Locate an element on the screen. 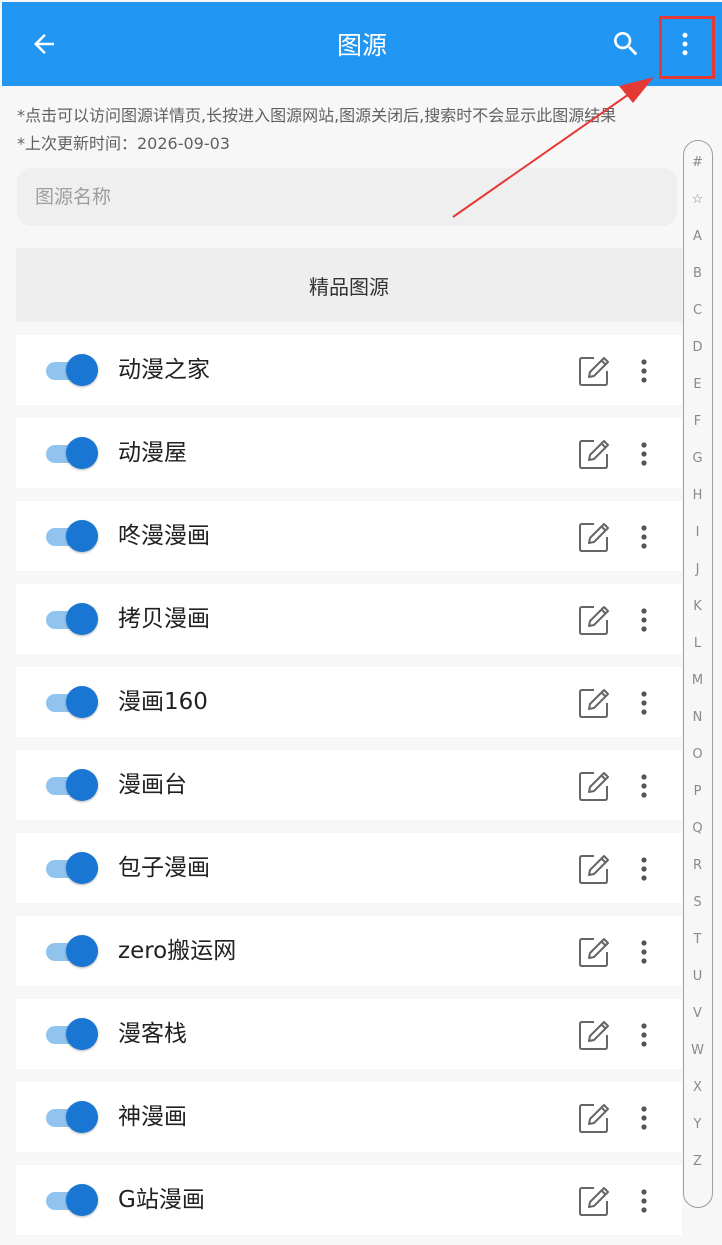 This screenshot has width=722, height=1245. alphabet-index-letter: V is located at coordinates (697, 1014).